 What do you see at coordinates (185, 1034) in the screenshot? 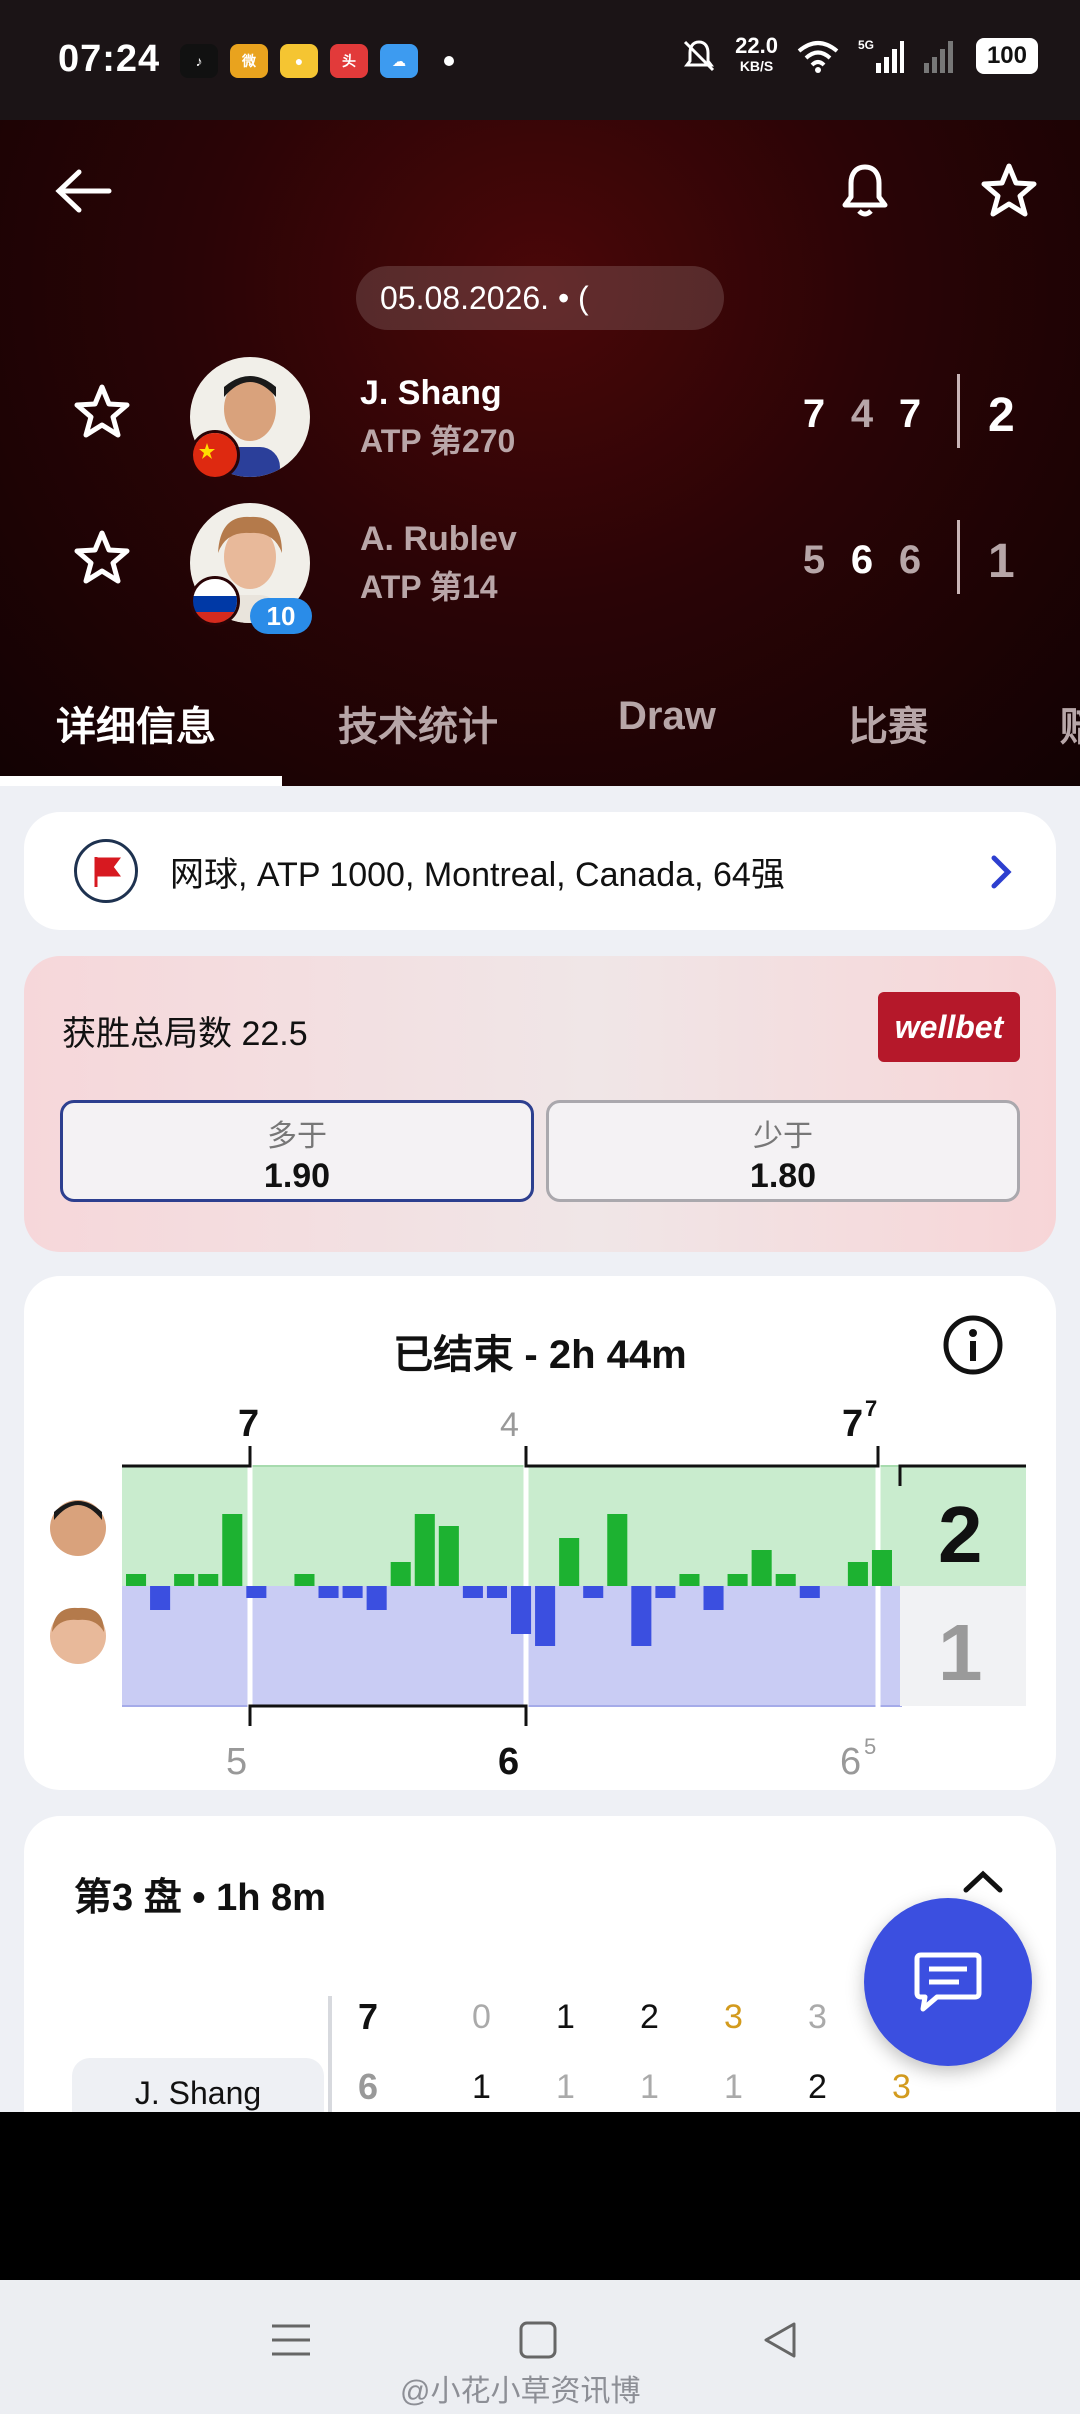
I see `bet-title: 获胜总局数 22.5` at bounding box center [185, 1034].